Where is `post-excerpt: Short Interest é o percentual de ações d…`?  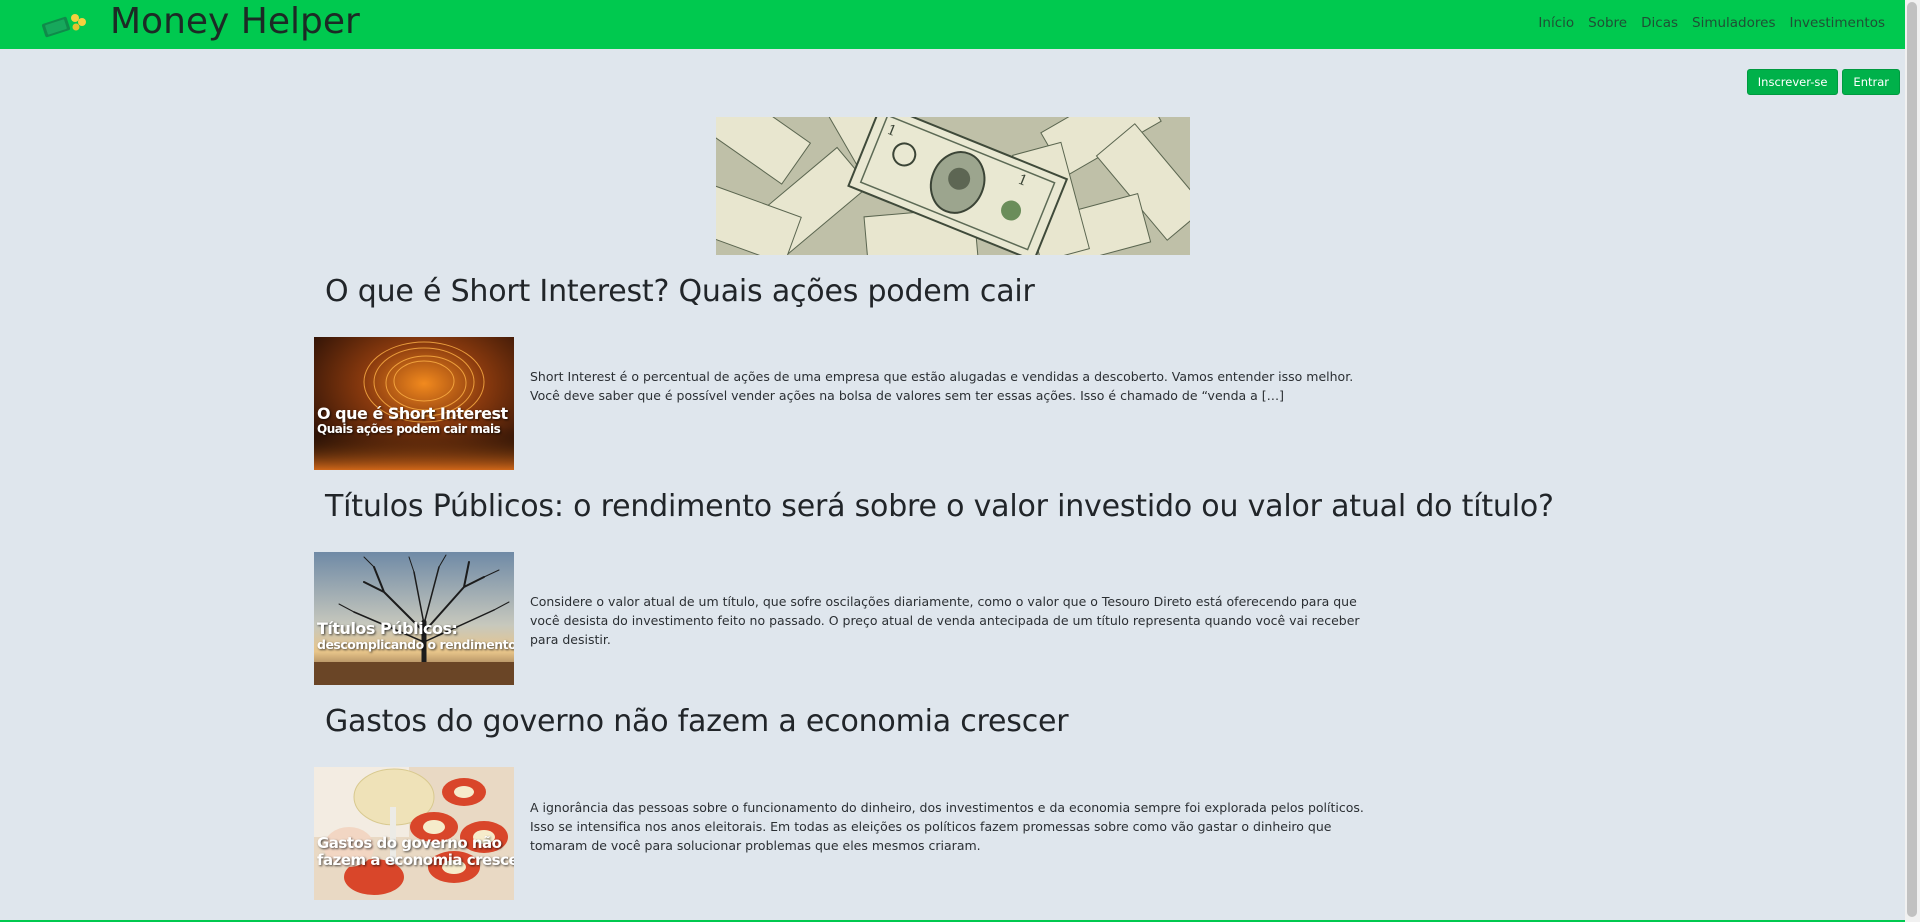
post-excerpt: Short Interest é o percentual de ações d… is located at coordinates (942, 386).